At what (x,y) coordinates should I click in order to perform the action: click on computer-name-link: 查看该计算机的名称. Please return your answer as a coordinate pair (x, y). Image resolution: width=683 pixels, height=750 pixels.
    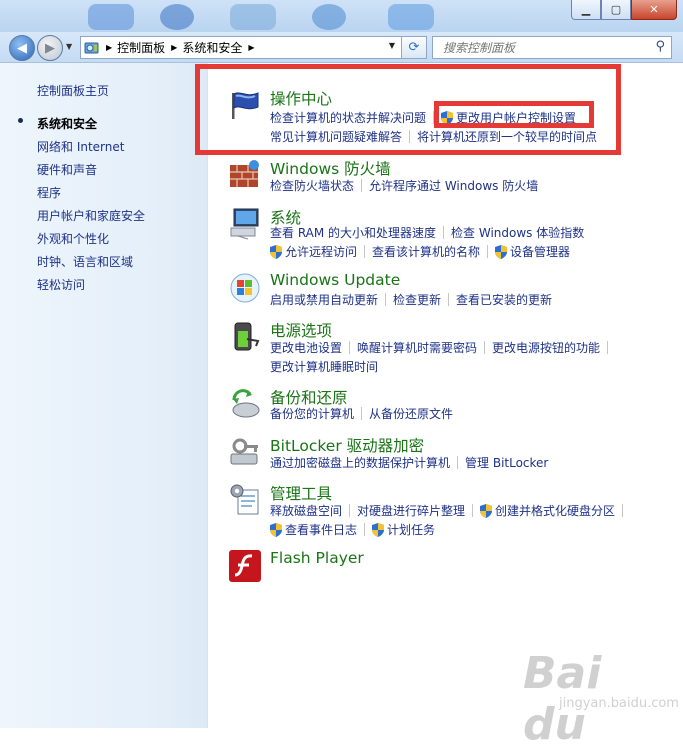
    Looking at the image, I should click on (426, 251).